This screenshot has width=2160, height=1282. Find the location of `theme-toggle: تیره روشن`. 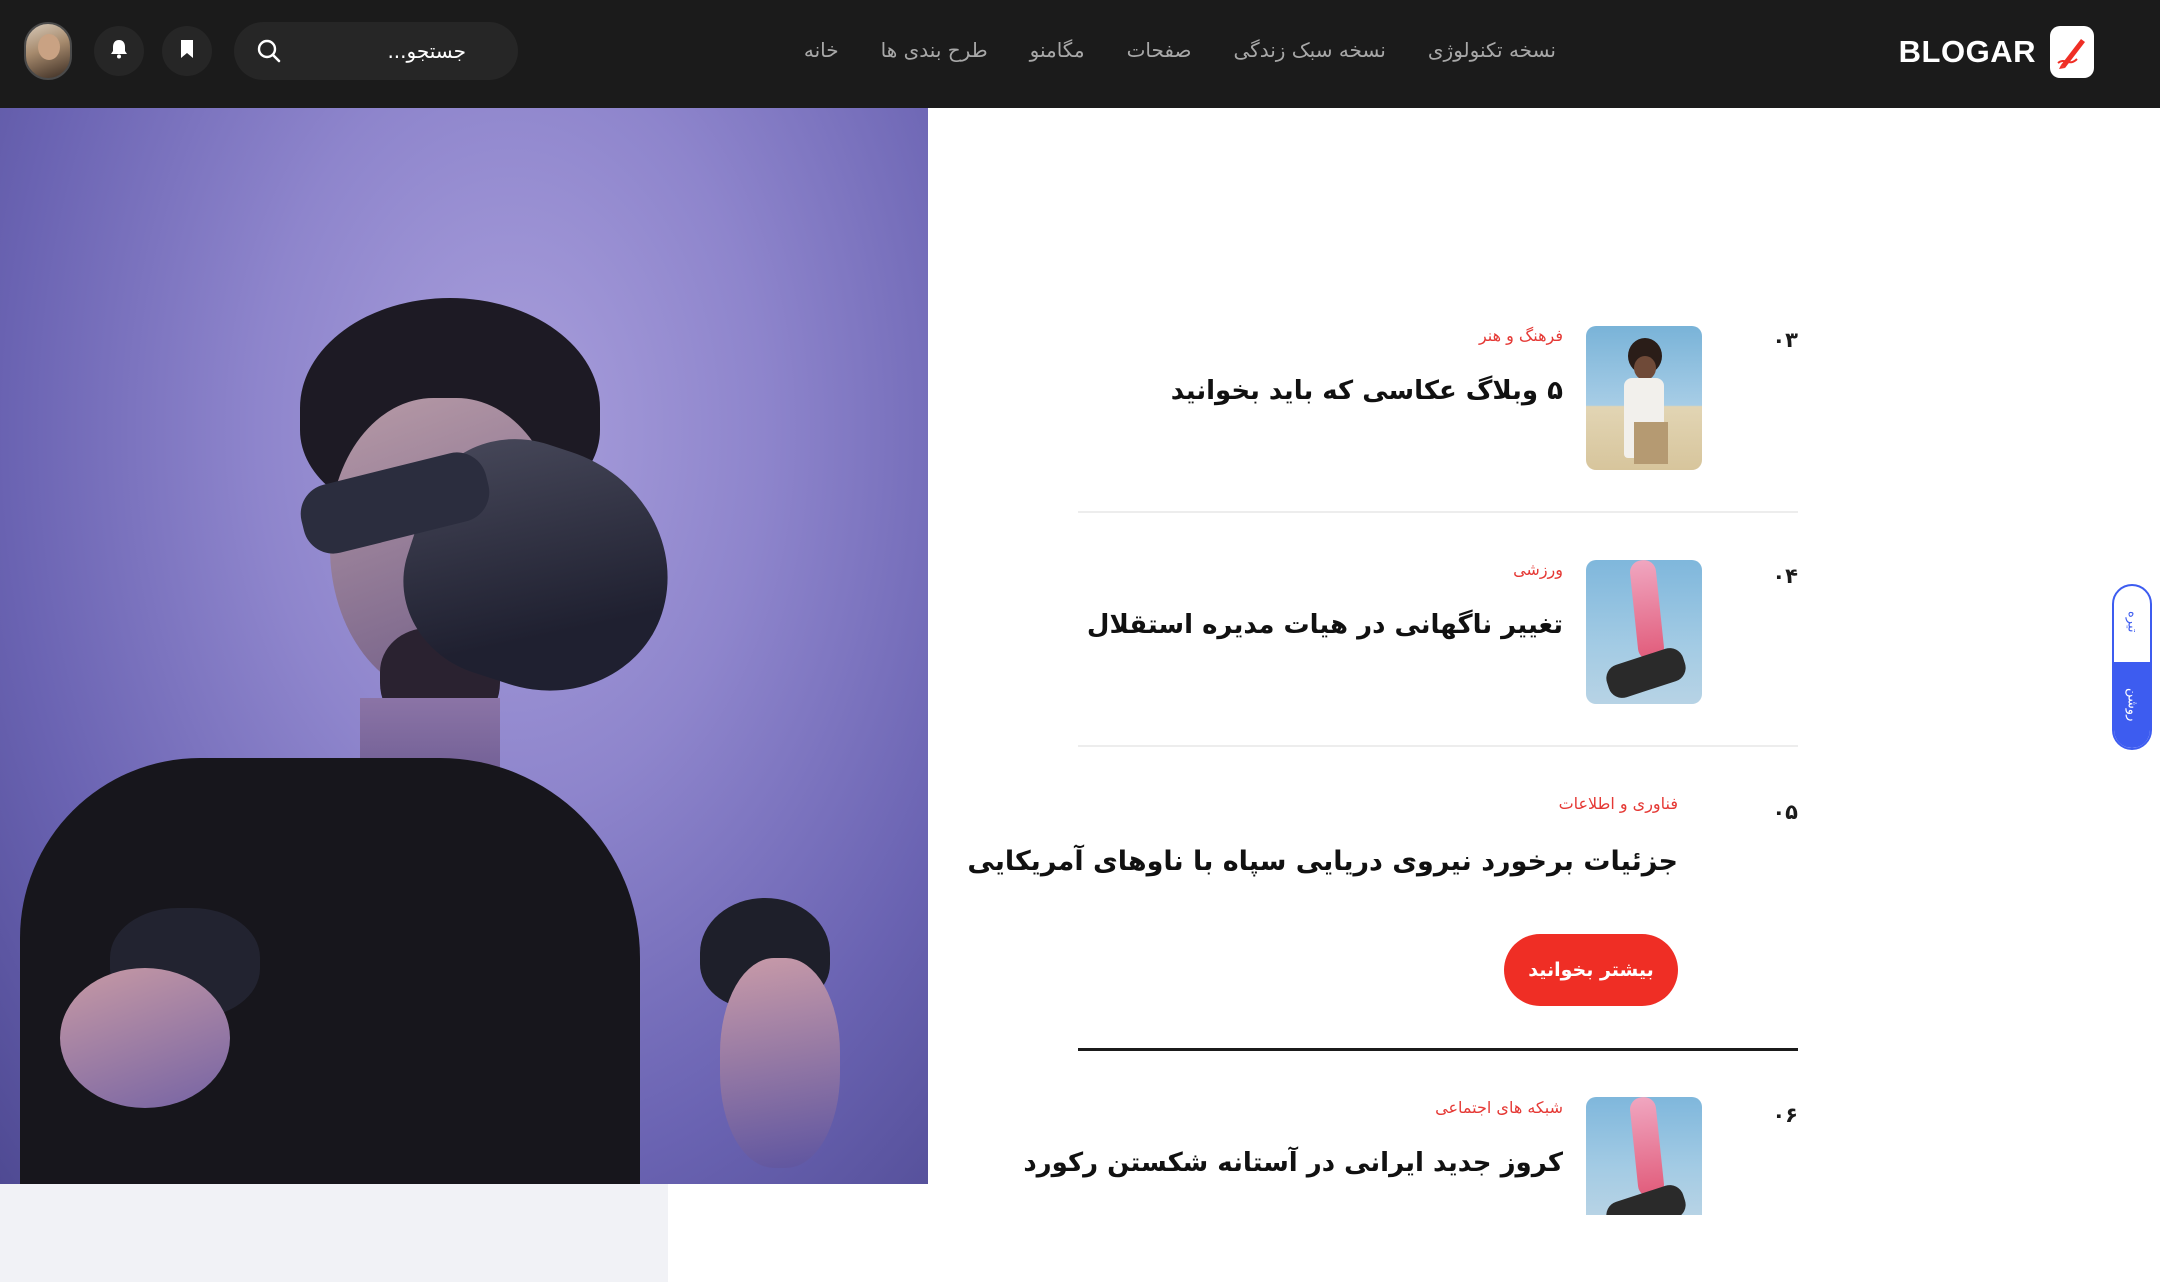

theme-toggle: تیره روشن is located at coordinates (2132, 667).